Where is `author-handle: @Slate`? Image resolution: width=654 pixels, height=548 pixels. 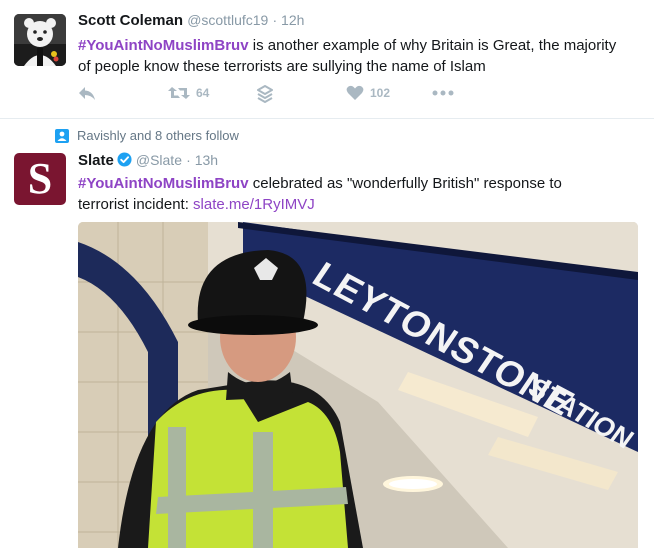 author-handle: @Slate is located at coordinates (159, 160).